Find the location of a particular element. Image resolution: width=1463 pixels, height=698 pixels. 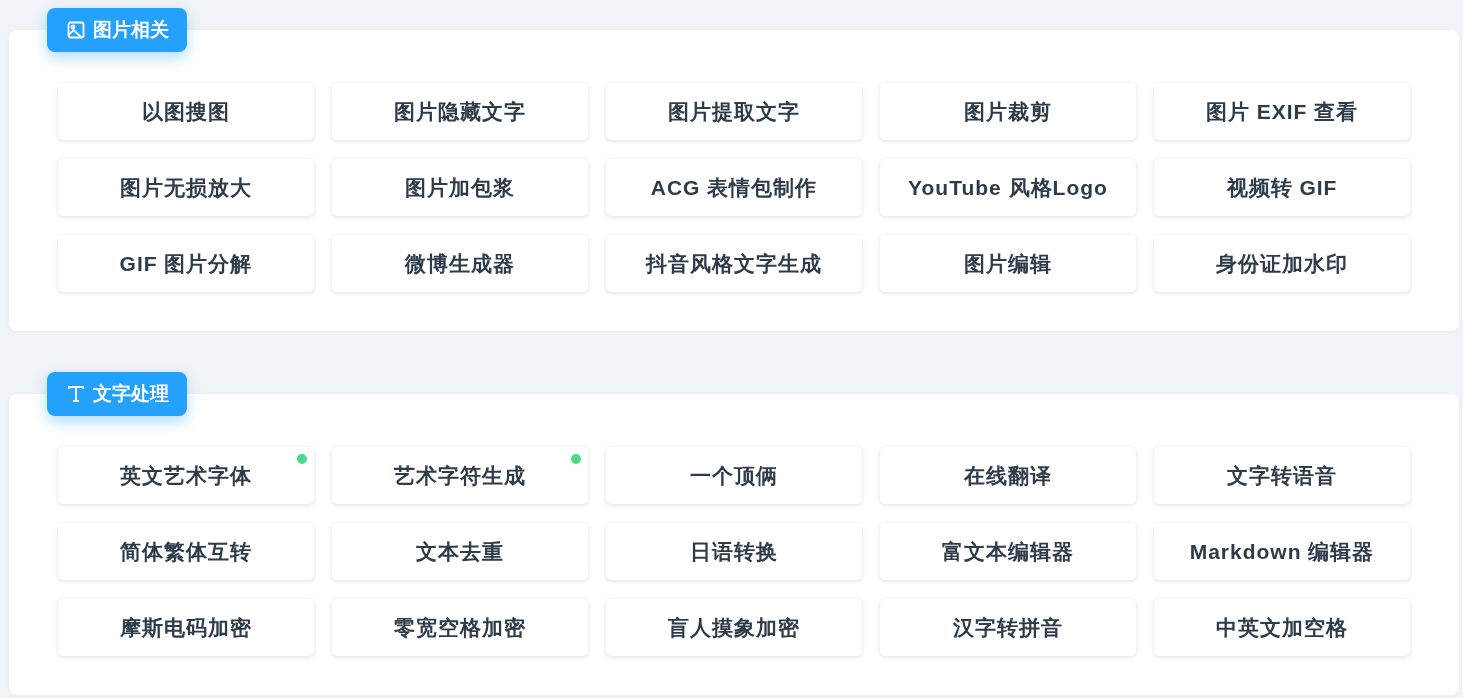

tool-button: 图片提取文字 is located at coordinates (734, 111).